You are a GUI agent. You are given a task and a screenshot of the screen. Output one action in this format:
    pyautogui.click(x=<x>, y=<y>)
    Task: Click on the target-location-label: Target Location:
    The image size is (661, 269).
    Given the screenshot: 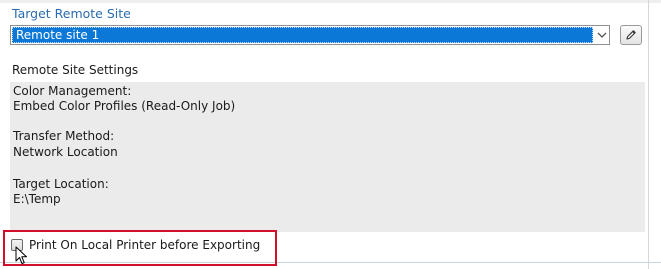 What is the action you would take?
    pyautogui.click(x=61, y=184)
    